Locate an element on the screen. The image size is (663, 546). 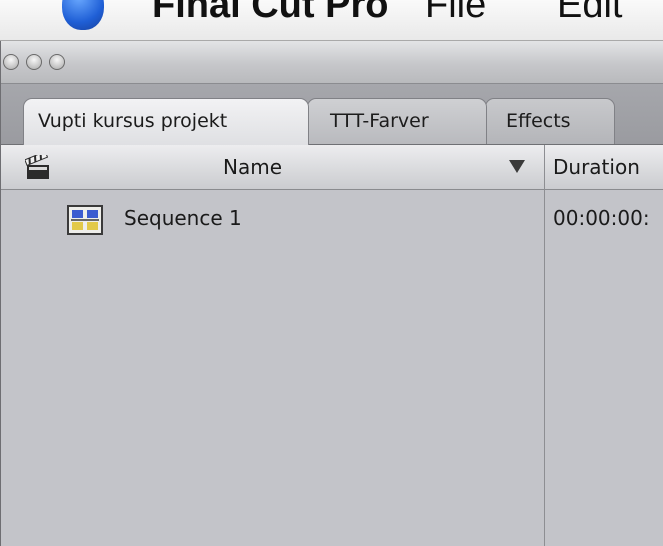
tab-strip: Vupti kursus projekt TTT-Farver Effects is located at coordinates (332, 114).